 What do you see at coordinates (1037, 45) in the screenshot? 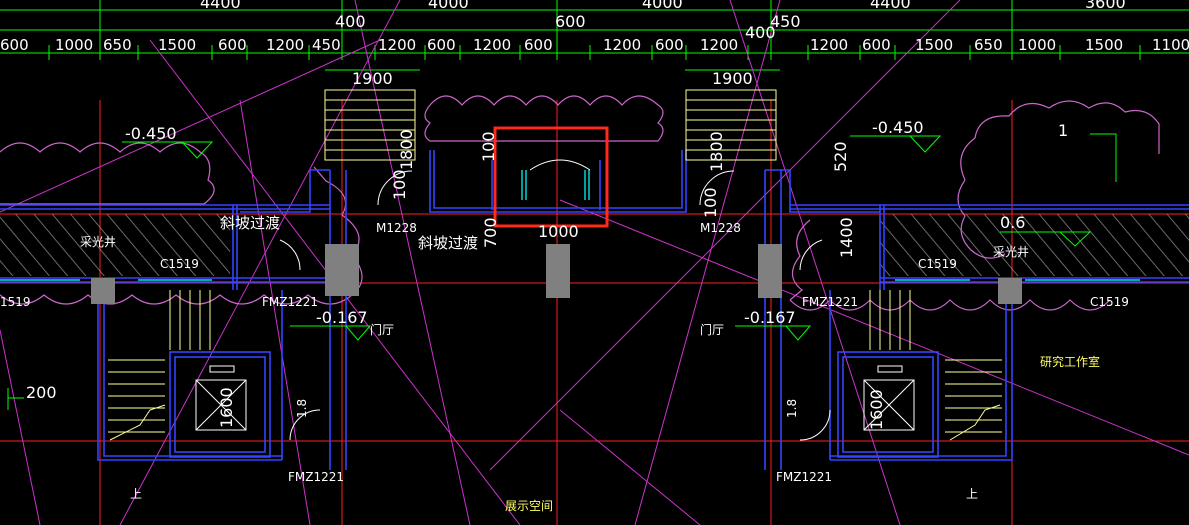
I see `dim-row3-19: 1000` at bounding box center [1037, 45].